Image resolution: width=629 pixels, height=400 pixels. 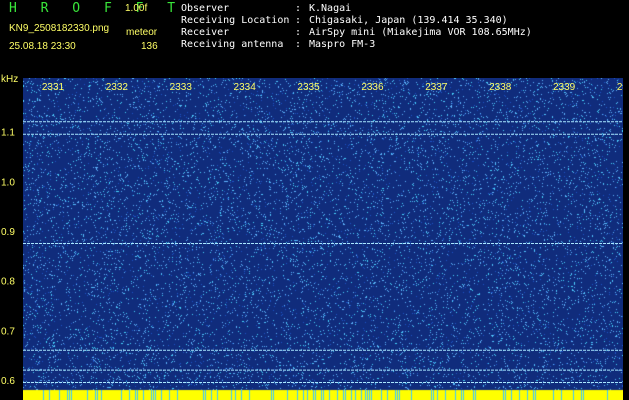 What do you see at coordinates (308, 87) in the screenshot?
I see `x-tick-label: 2335` at bounding box center [308, 87].